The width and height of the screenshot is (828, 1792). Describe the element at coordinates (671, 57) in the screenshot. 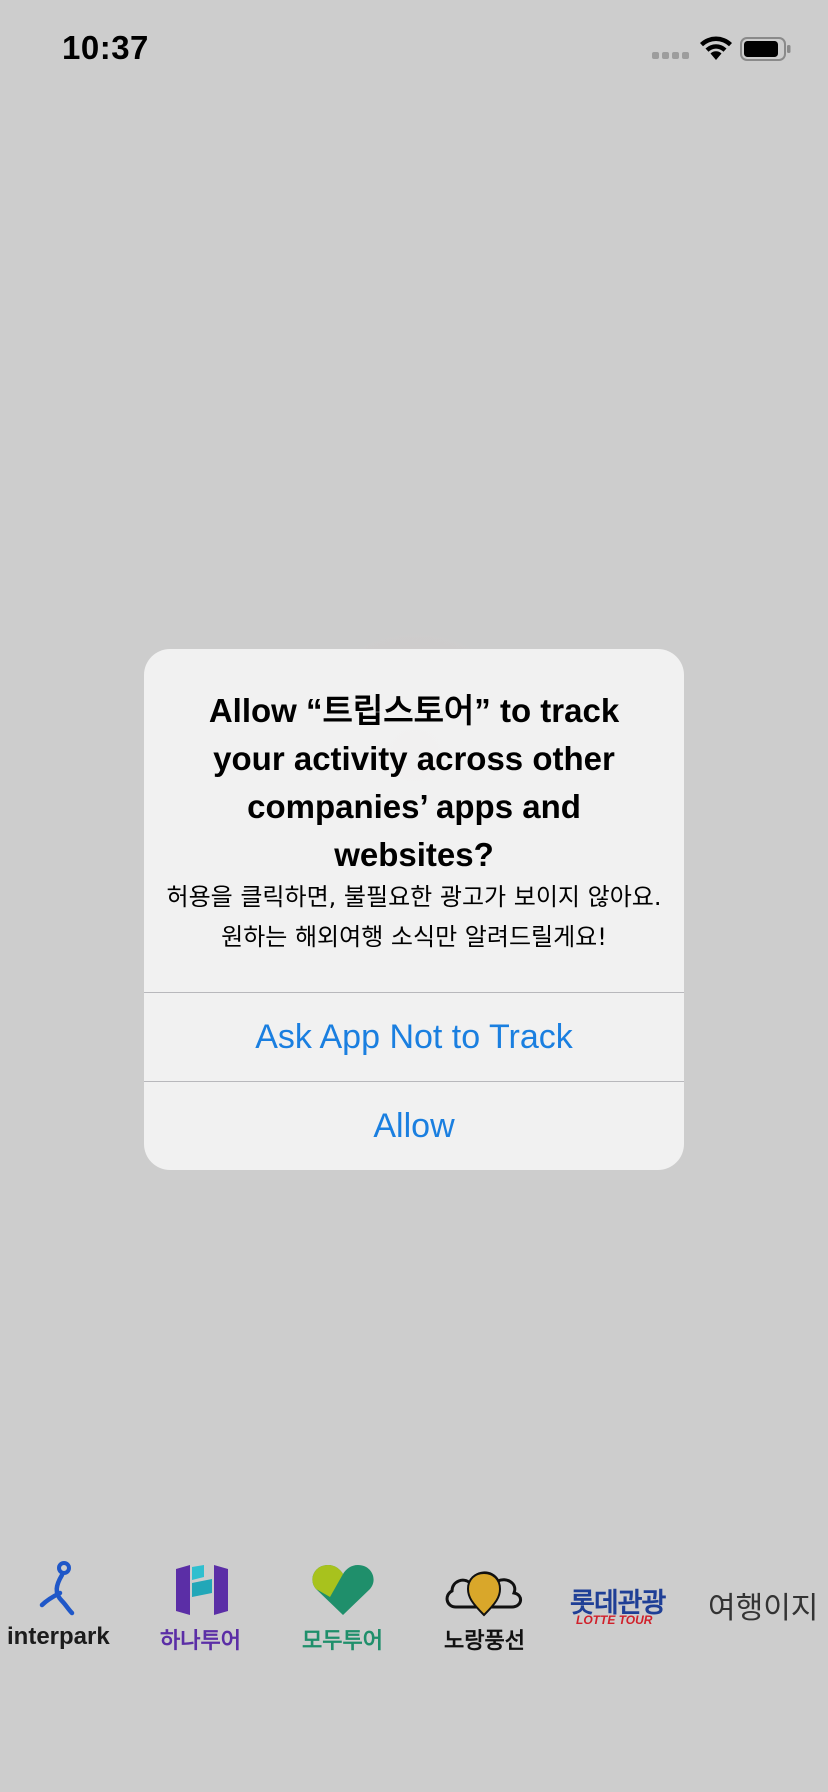

I see `cellular-signal-icon` at that location.